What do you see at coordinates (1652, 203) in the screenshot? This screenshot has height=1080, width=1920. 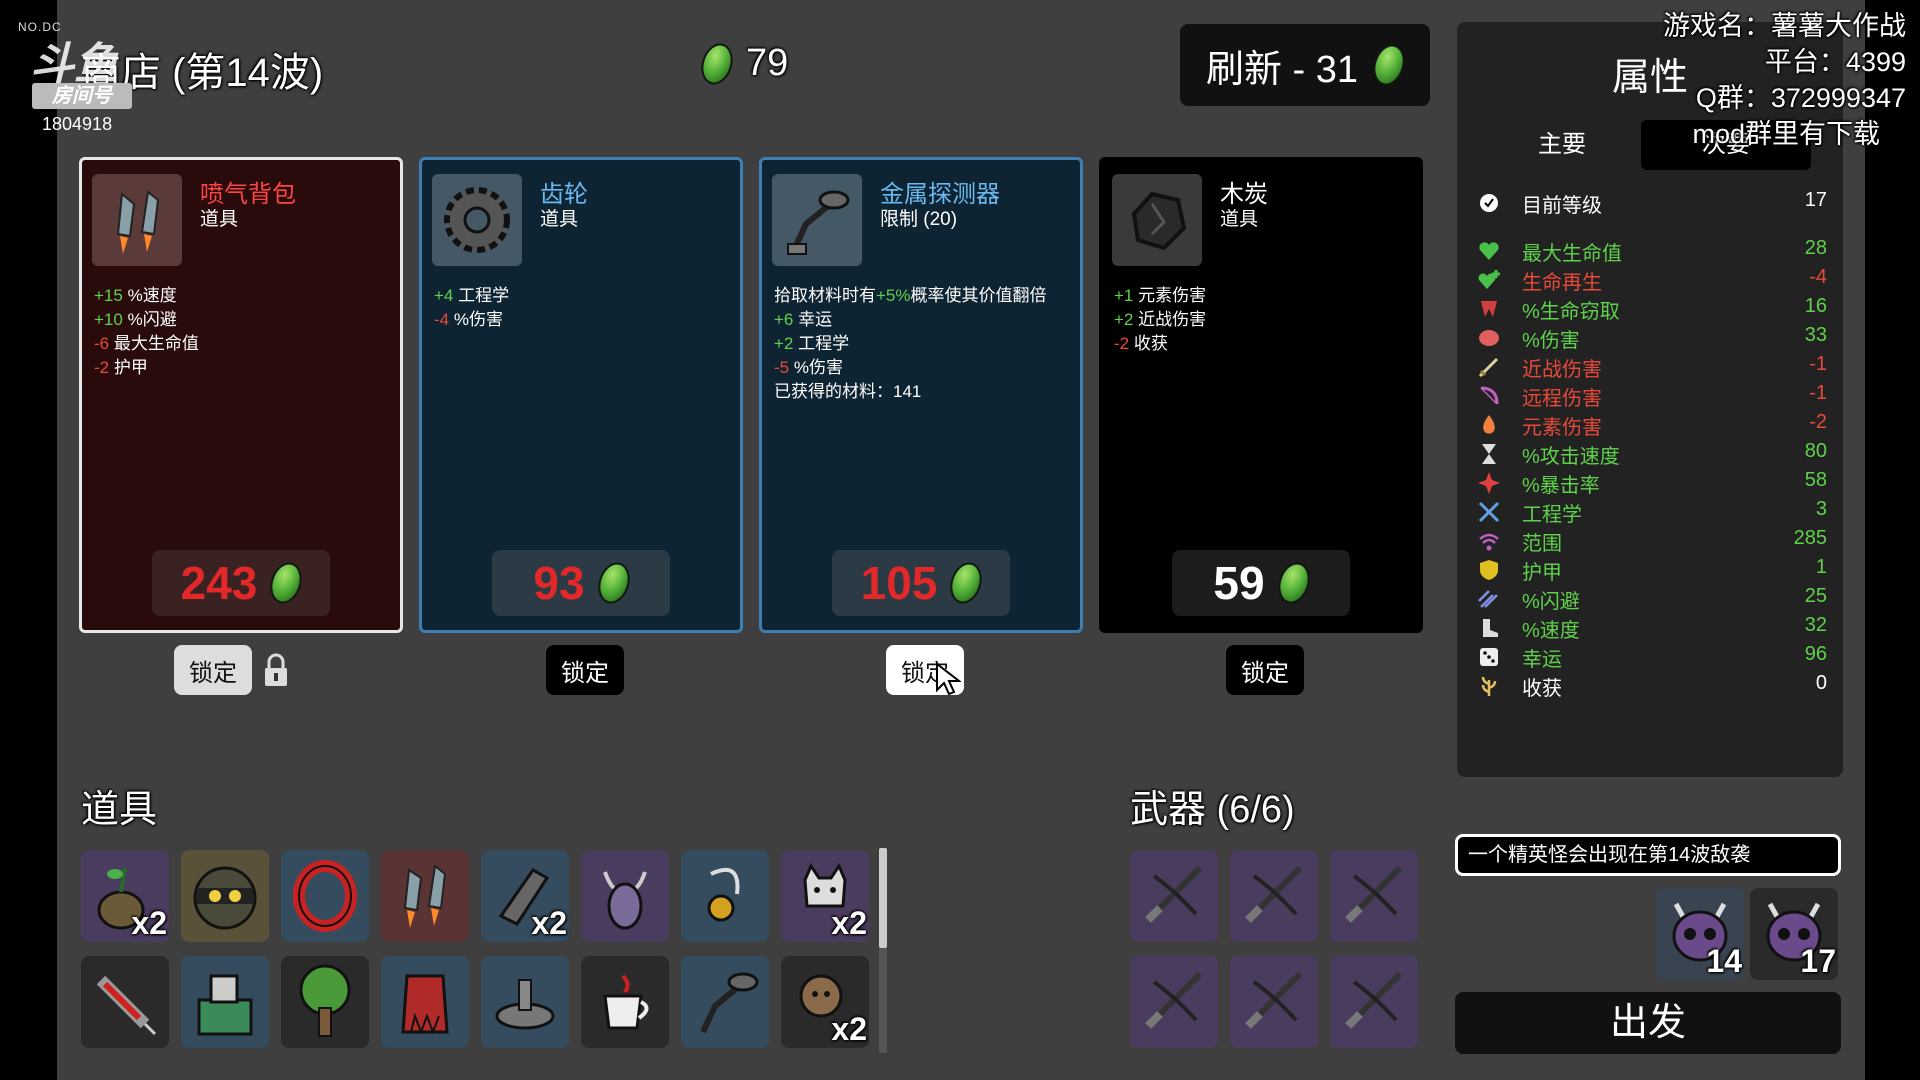 I see `stat-row-level: 目前等级 17` at bounding box center [1652, 203].